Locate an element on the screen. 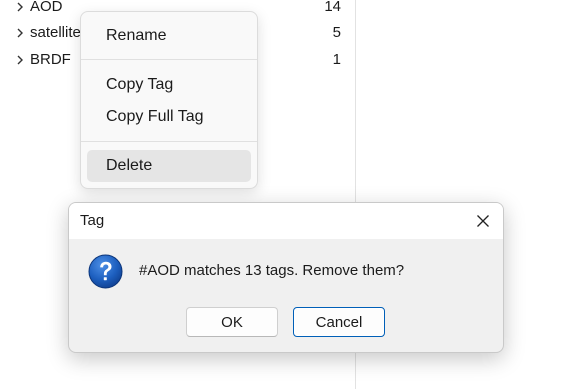 The height and width of the screenshot is (389, 588). tag-name: AOD is located at coordinates (46, 7).